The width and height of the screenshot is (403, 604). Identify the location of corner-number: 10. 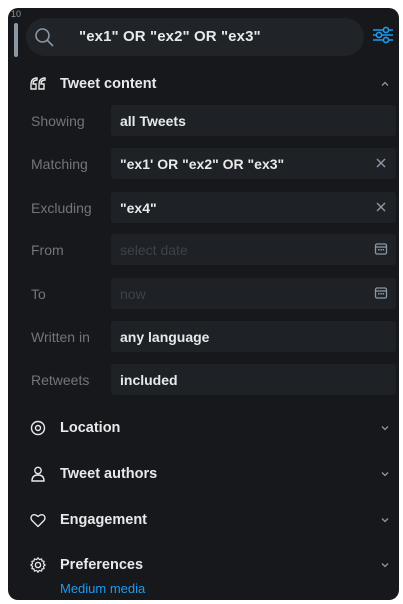
(16, 14).